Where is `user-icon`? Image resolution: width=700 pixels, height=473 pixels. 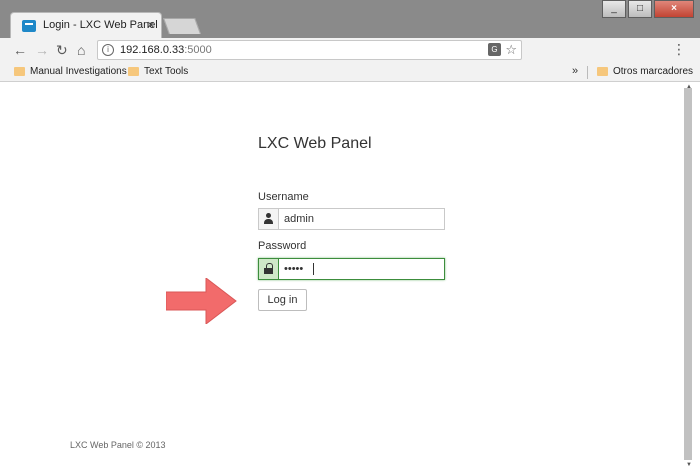 user-icon is located at coordinates (268, 218).